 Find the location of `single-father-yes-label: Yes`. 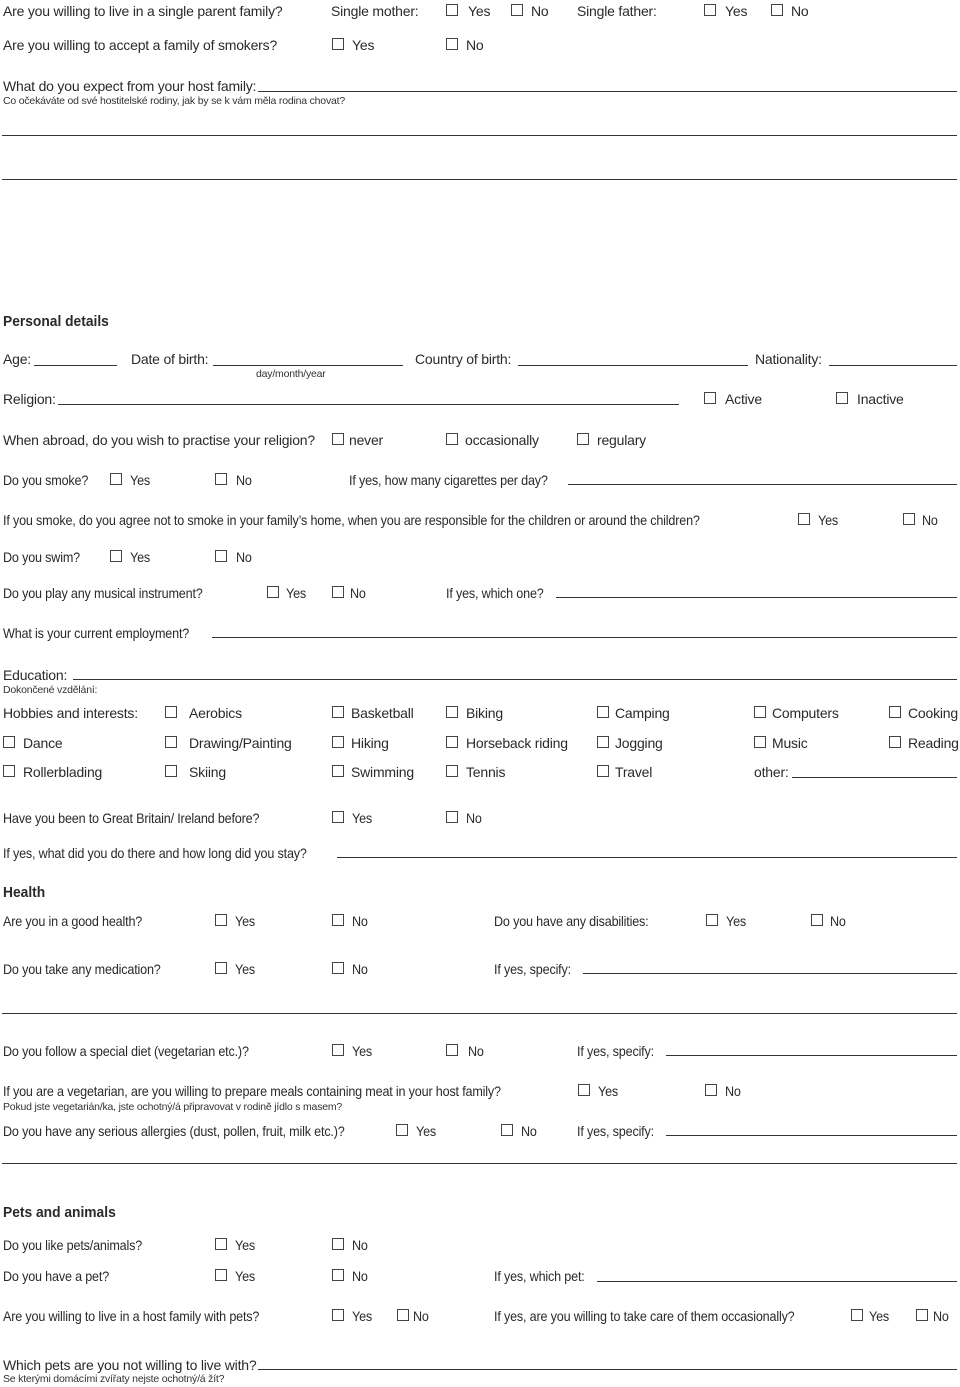

single-father-yes-label: Yes is located at coordinates (736, 11).